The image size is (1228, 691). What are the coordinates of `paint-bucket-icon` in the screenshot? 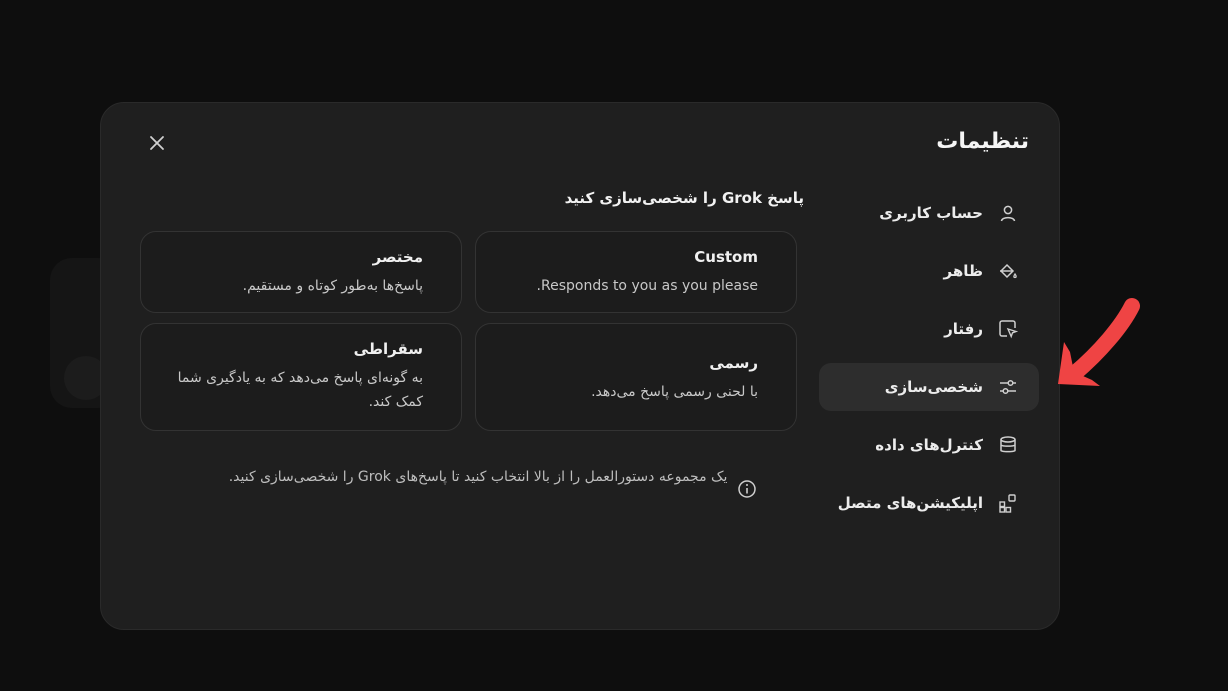 It's located at (1008, 271).